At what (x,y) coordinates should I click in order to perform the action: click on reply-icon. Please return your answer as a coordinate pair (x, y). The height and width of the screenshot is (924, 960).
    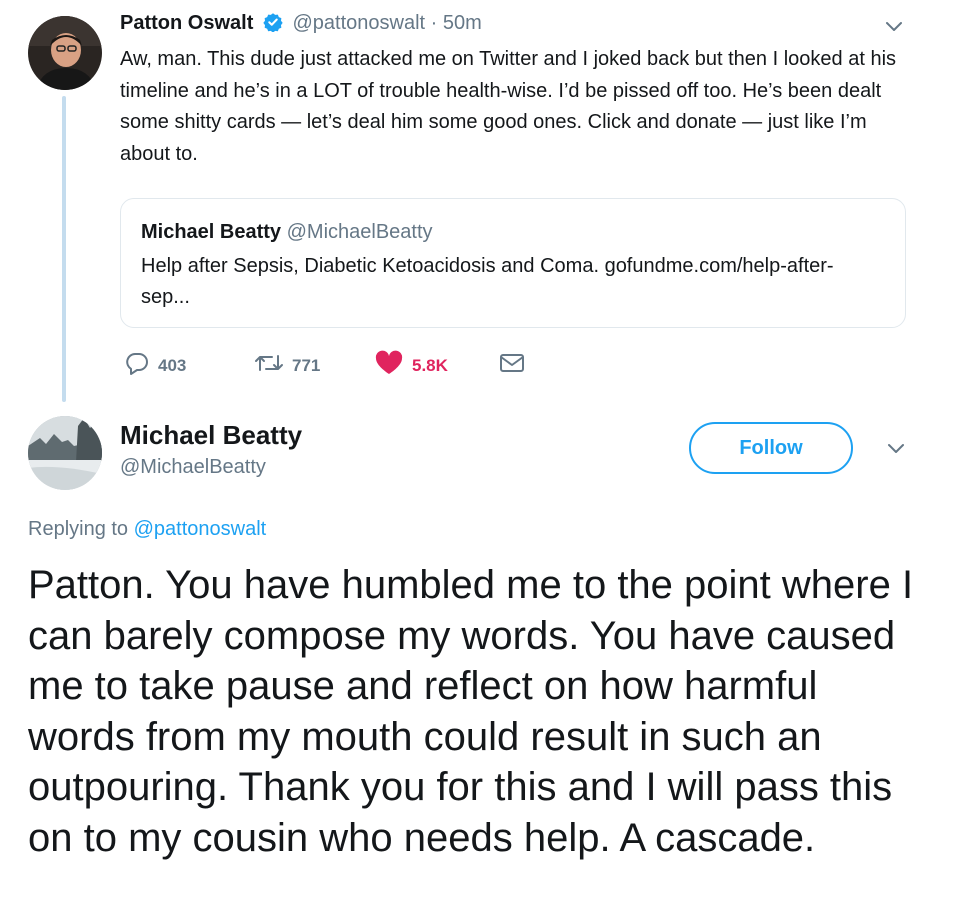
    Looking at the image, I should click on (141, 365).